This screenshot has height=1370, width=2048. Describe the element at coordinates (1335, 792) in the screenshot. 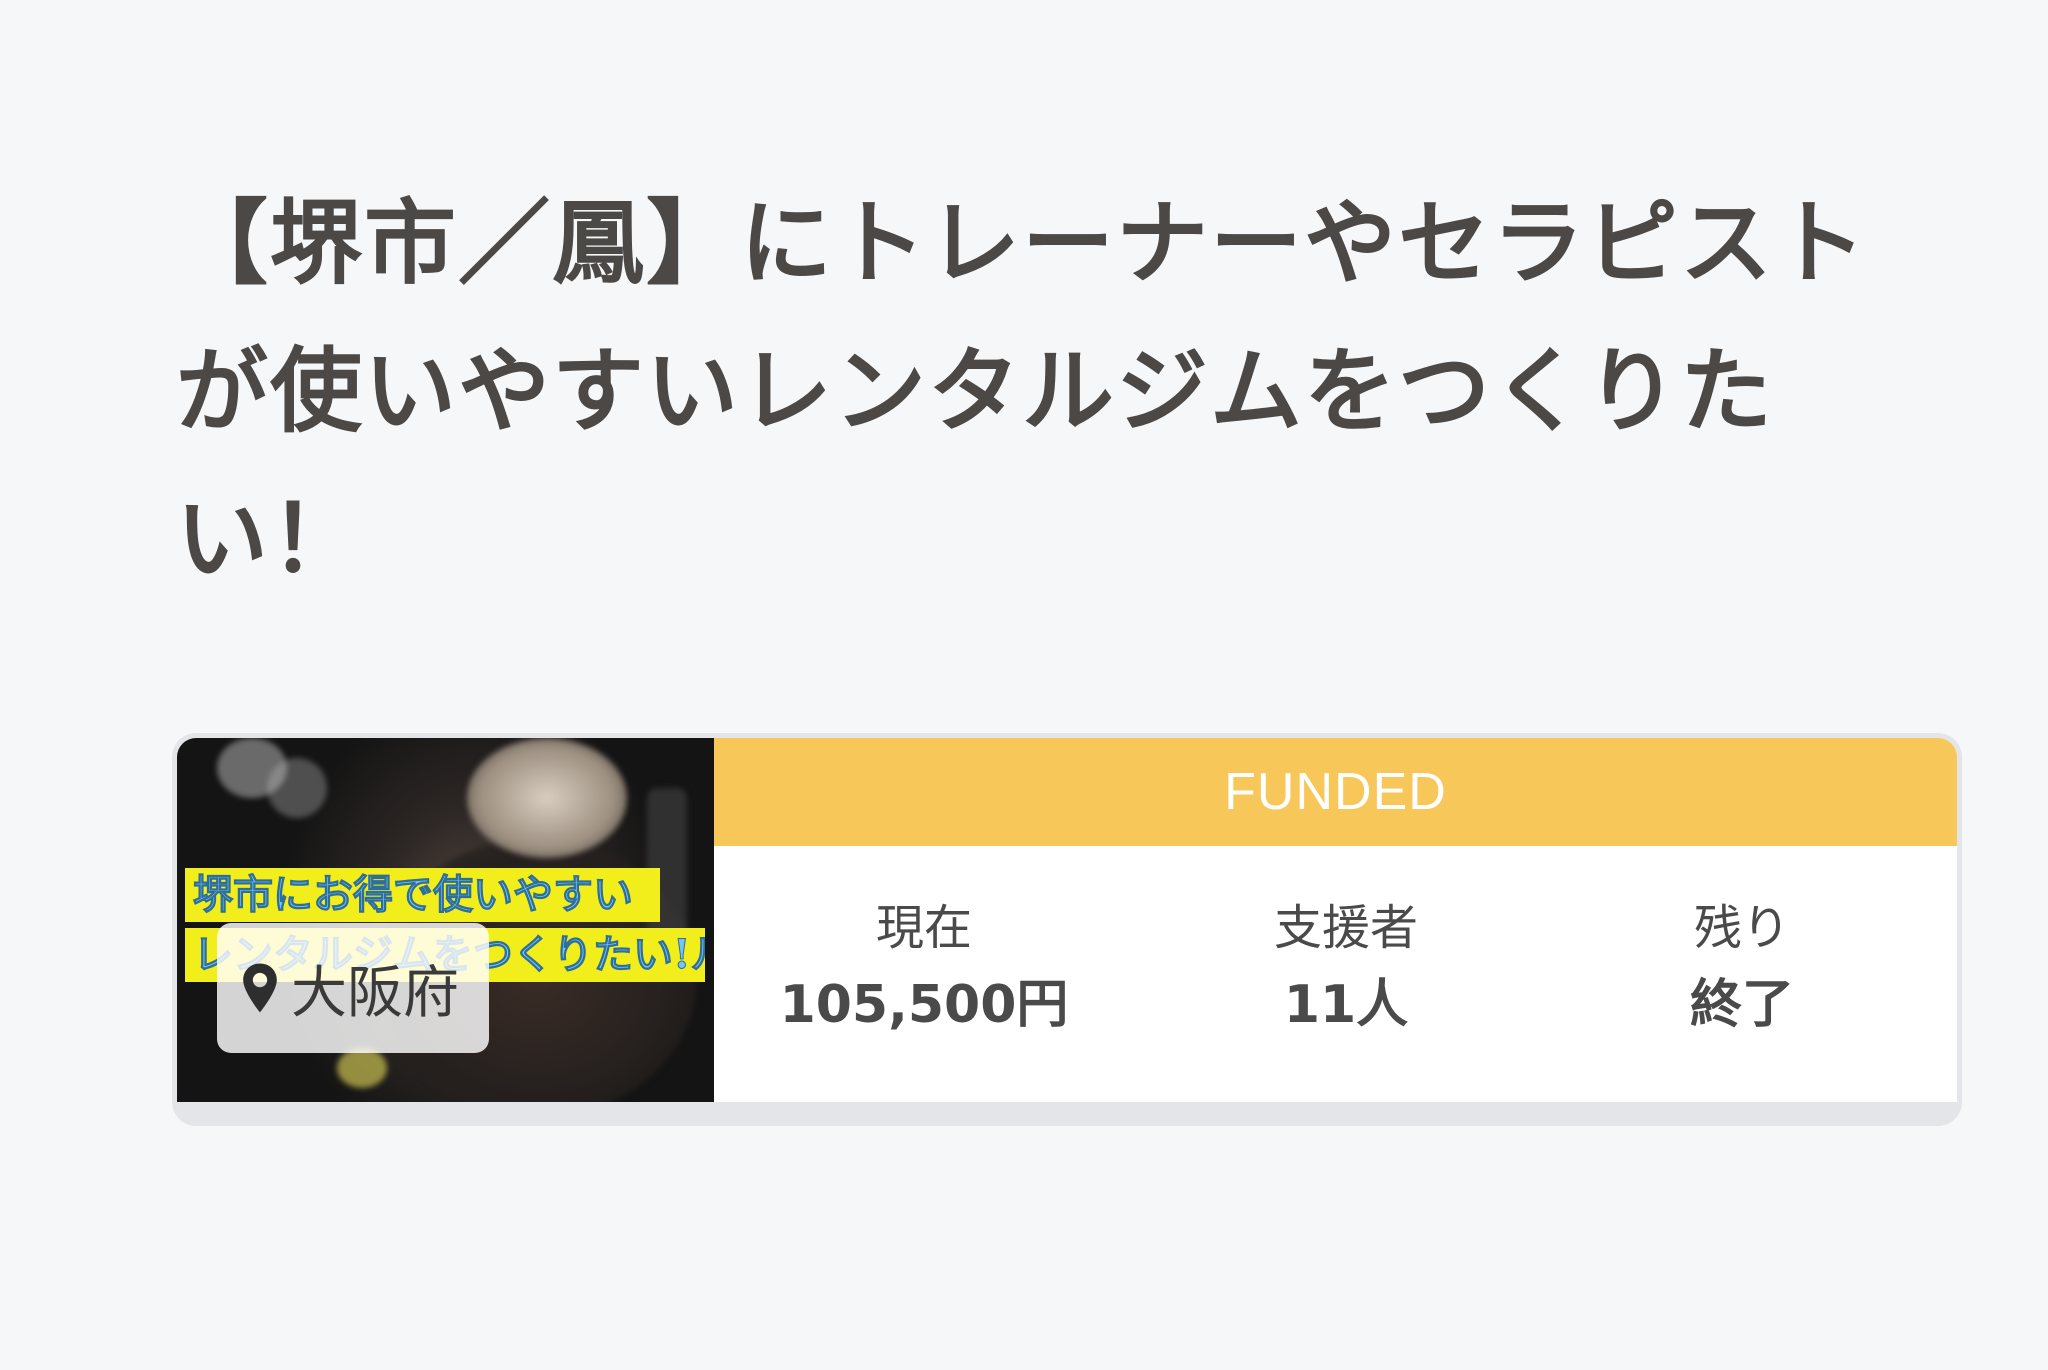

I see `status-badge: FUNDED` at that location.